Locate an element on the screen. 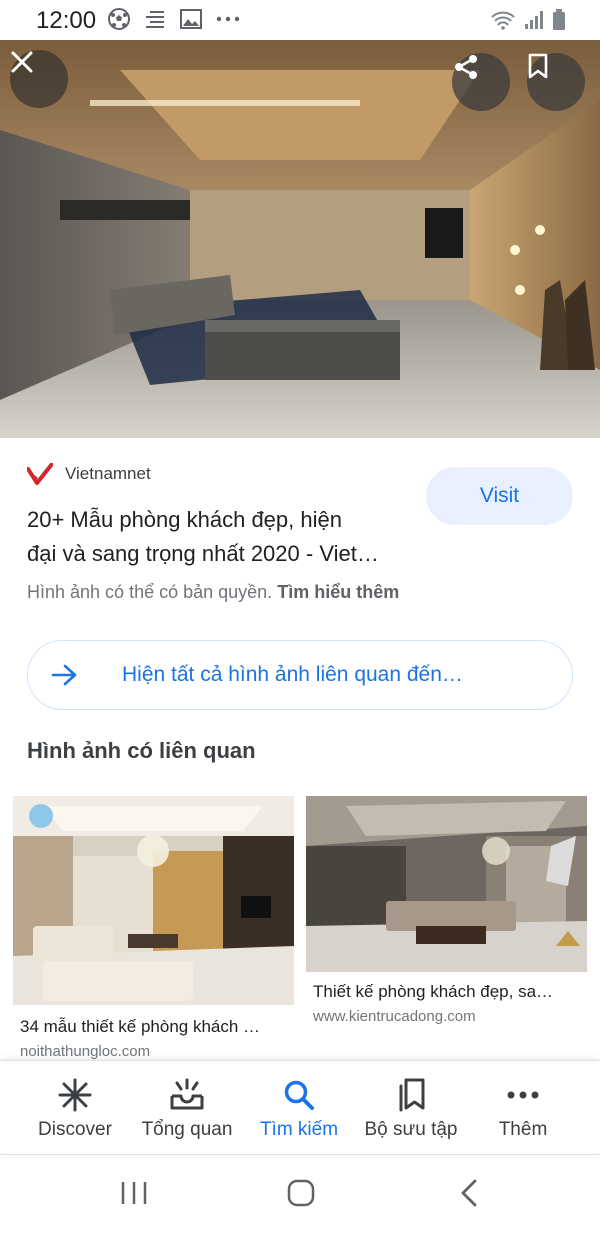  nav-discover-label: Discover is located at coordinates (75, 1129).